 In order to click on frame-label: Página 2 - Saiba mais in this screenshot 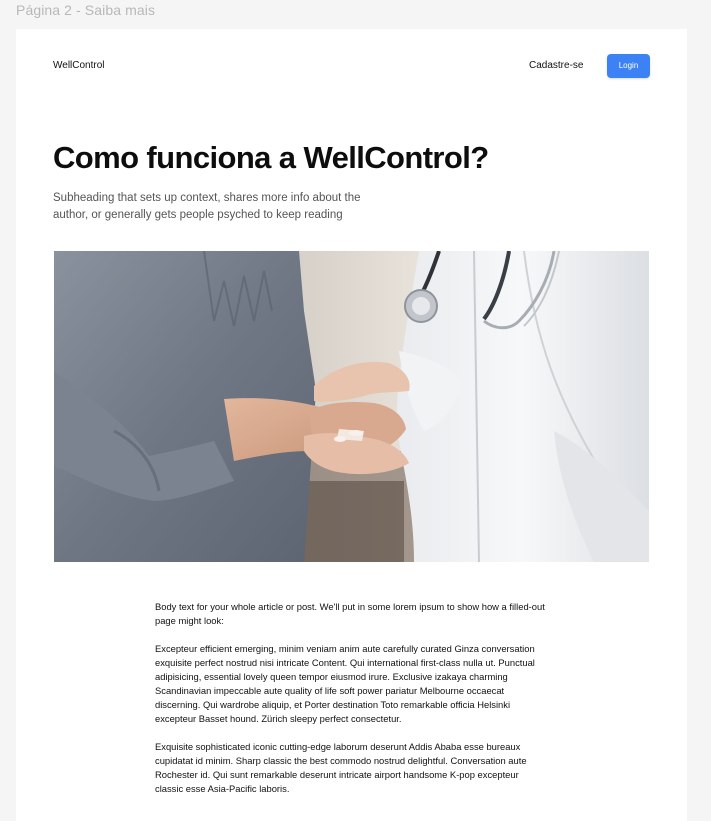, I will do `click(86, 10)`.